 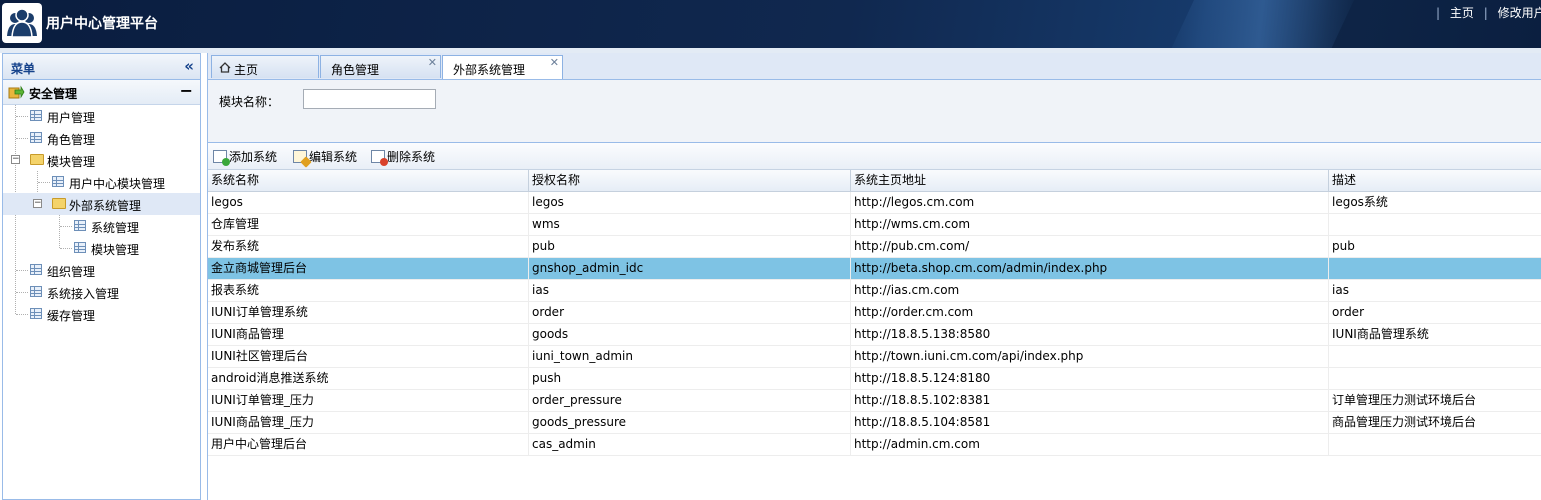 What do you see at coordinates (115, 250) in the screenshot?
I see `sidebar-item-label: 模块管理` at bounding box center [115, 250].